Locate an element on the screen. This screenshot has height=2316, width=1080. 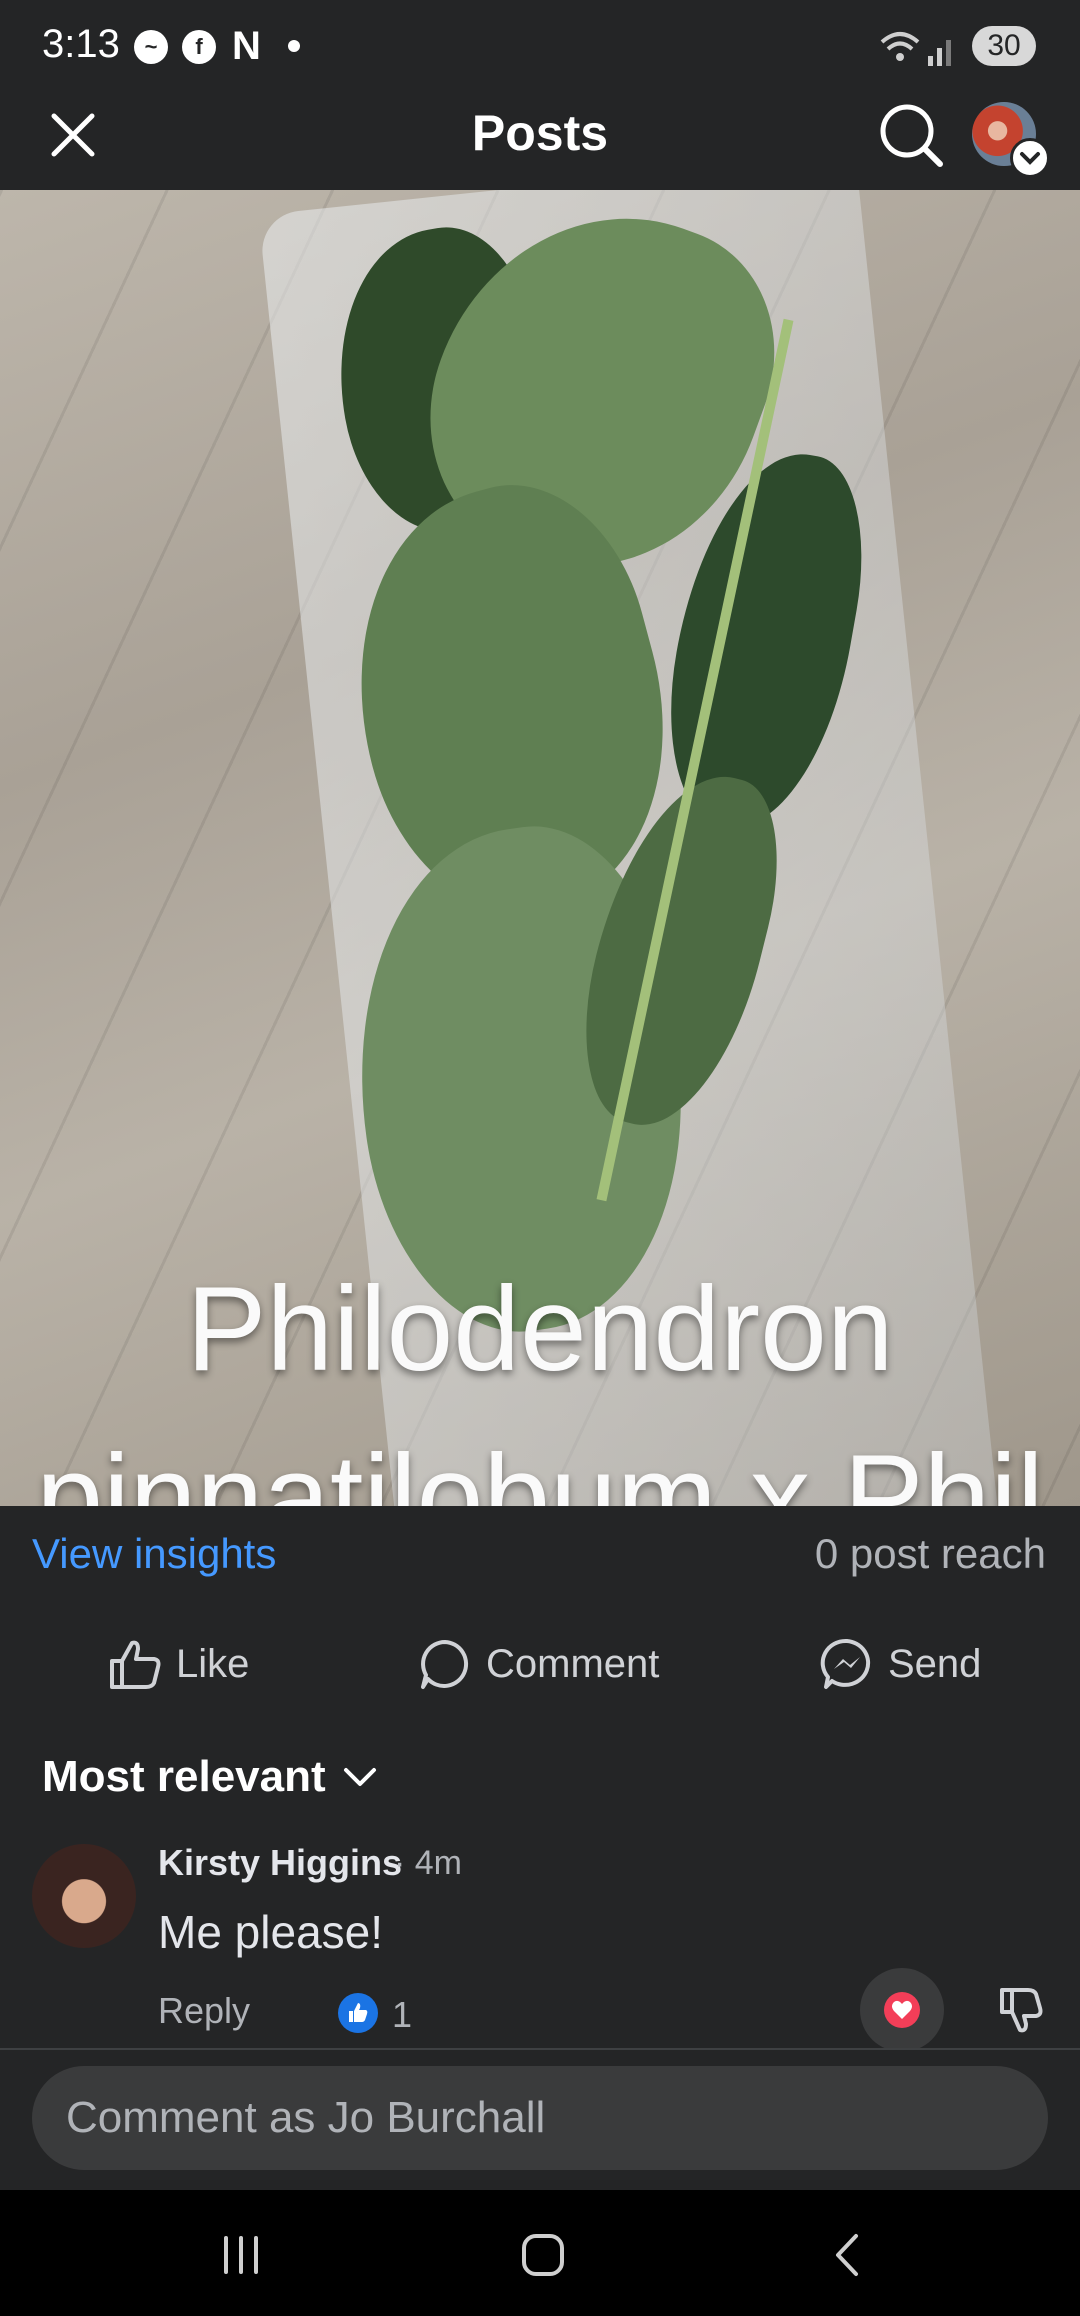
like-count: 1 is located at coordinates (402, 2014).